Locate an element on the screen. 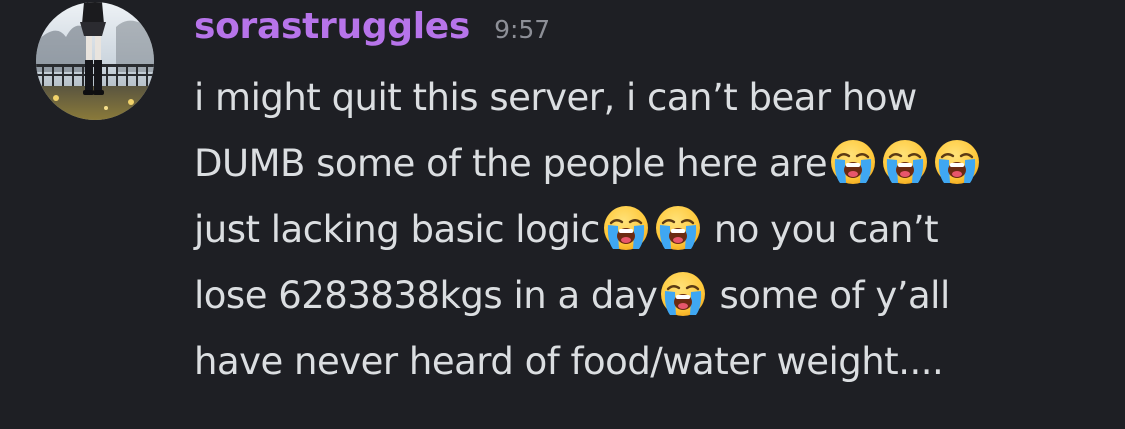 Image resolution: width=1125 pixels, height=429 pixels. message-line: lose 6283838kgs in a day some of y’all is located at coordinates (644, 301).